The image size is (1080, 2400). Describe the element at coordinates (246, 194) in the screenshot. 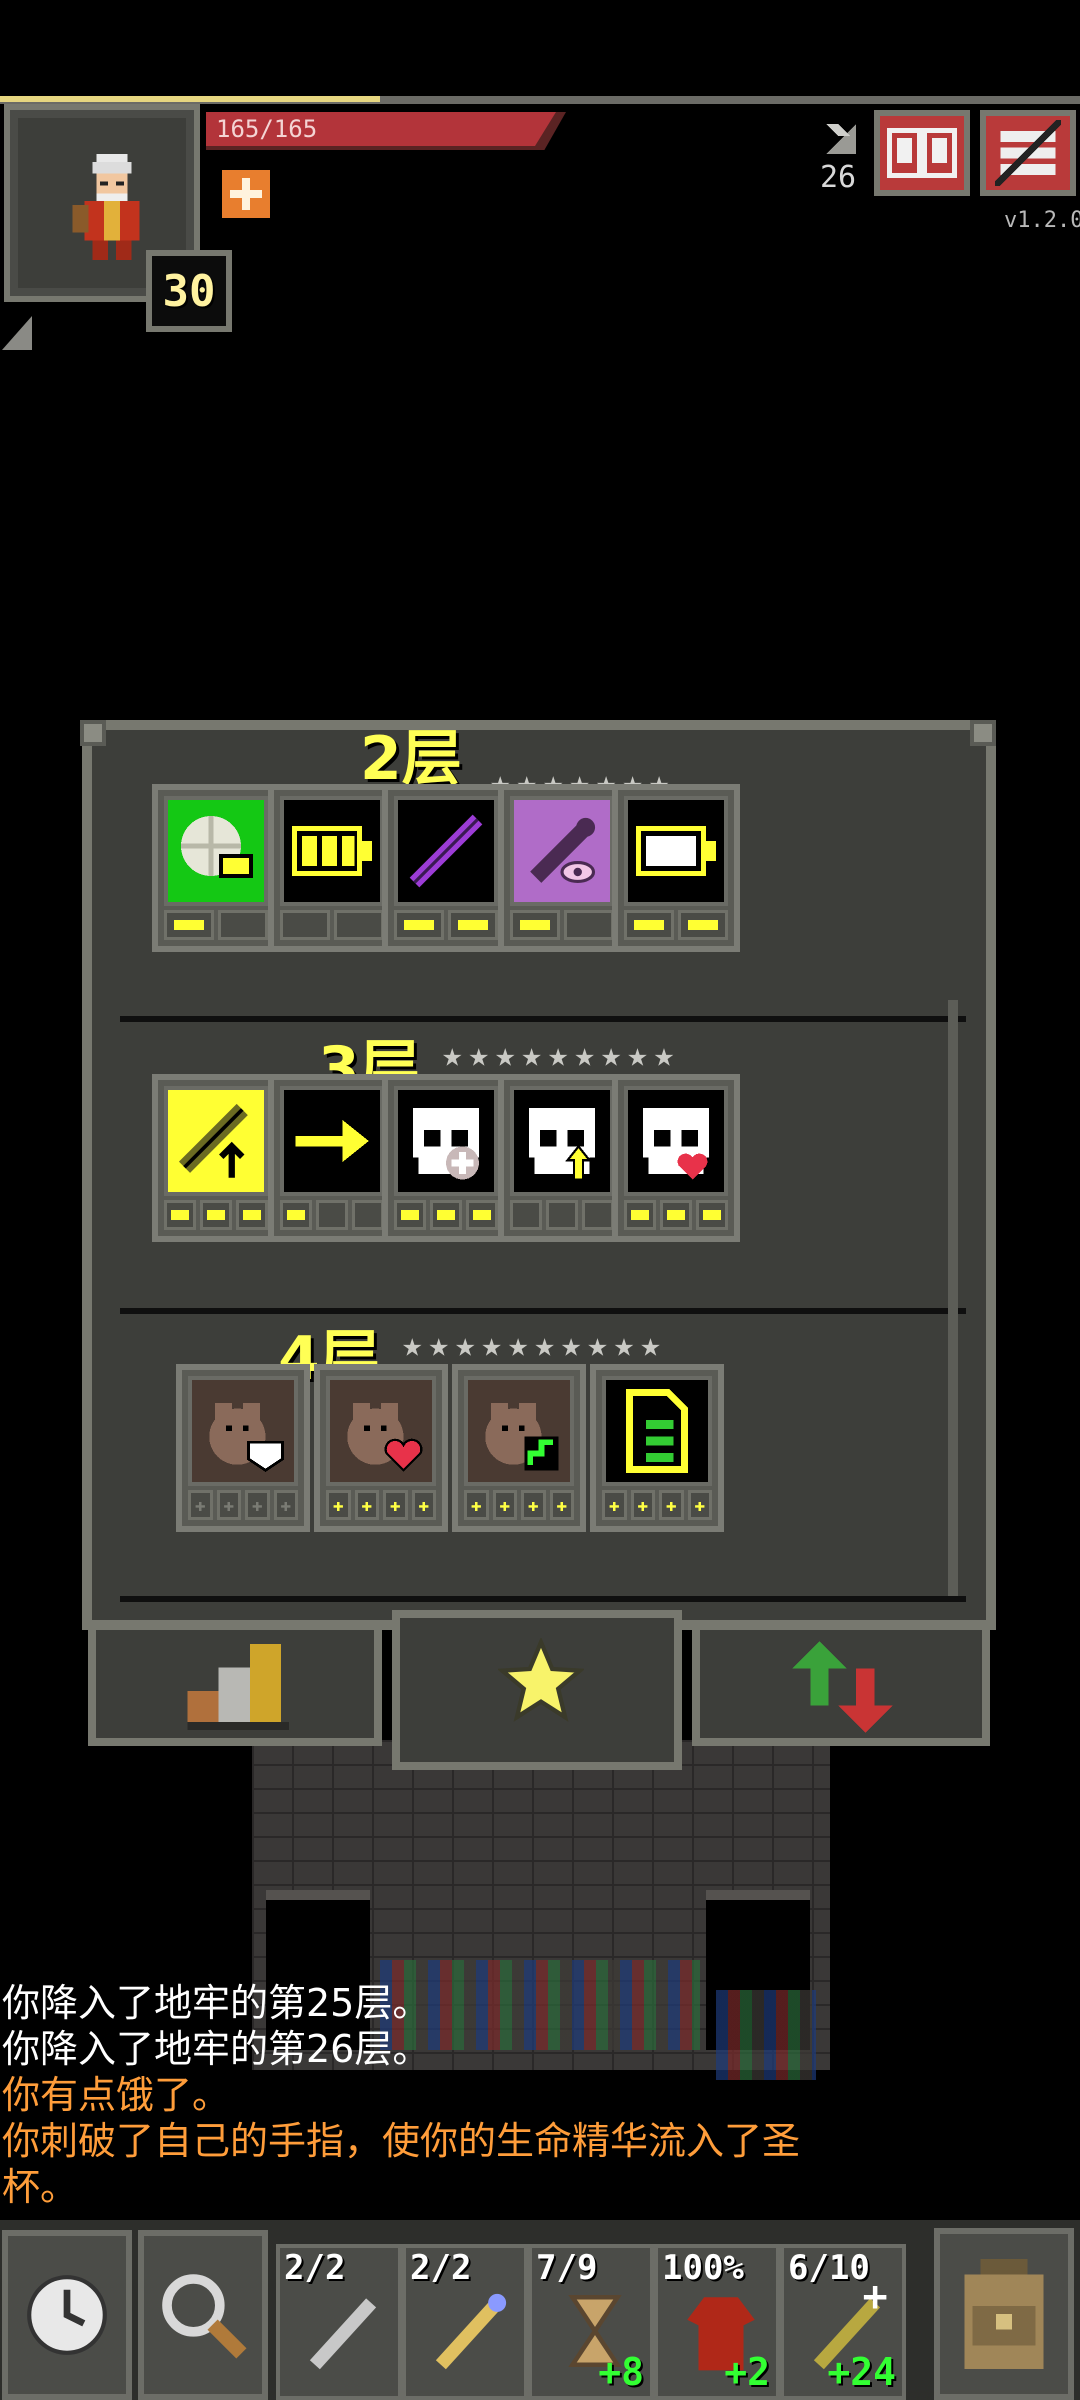

I see `buff-icon` at that location.